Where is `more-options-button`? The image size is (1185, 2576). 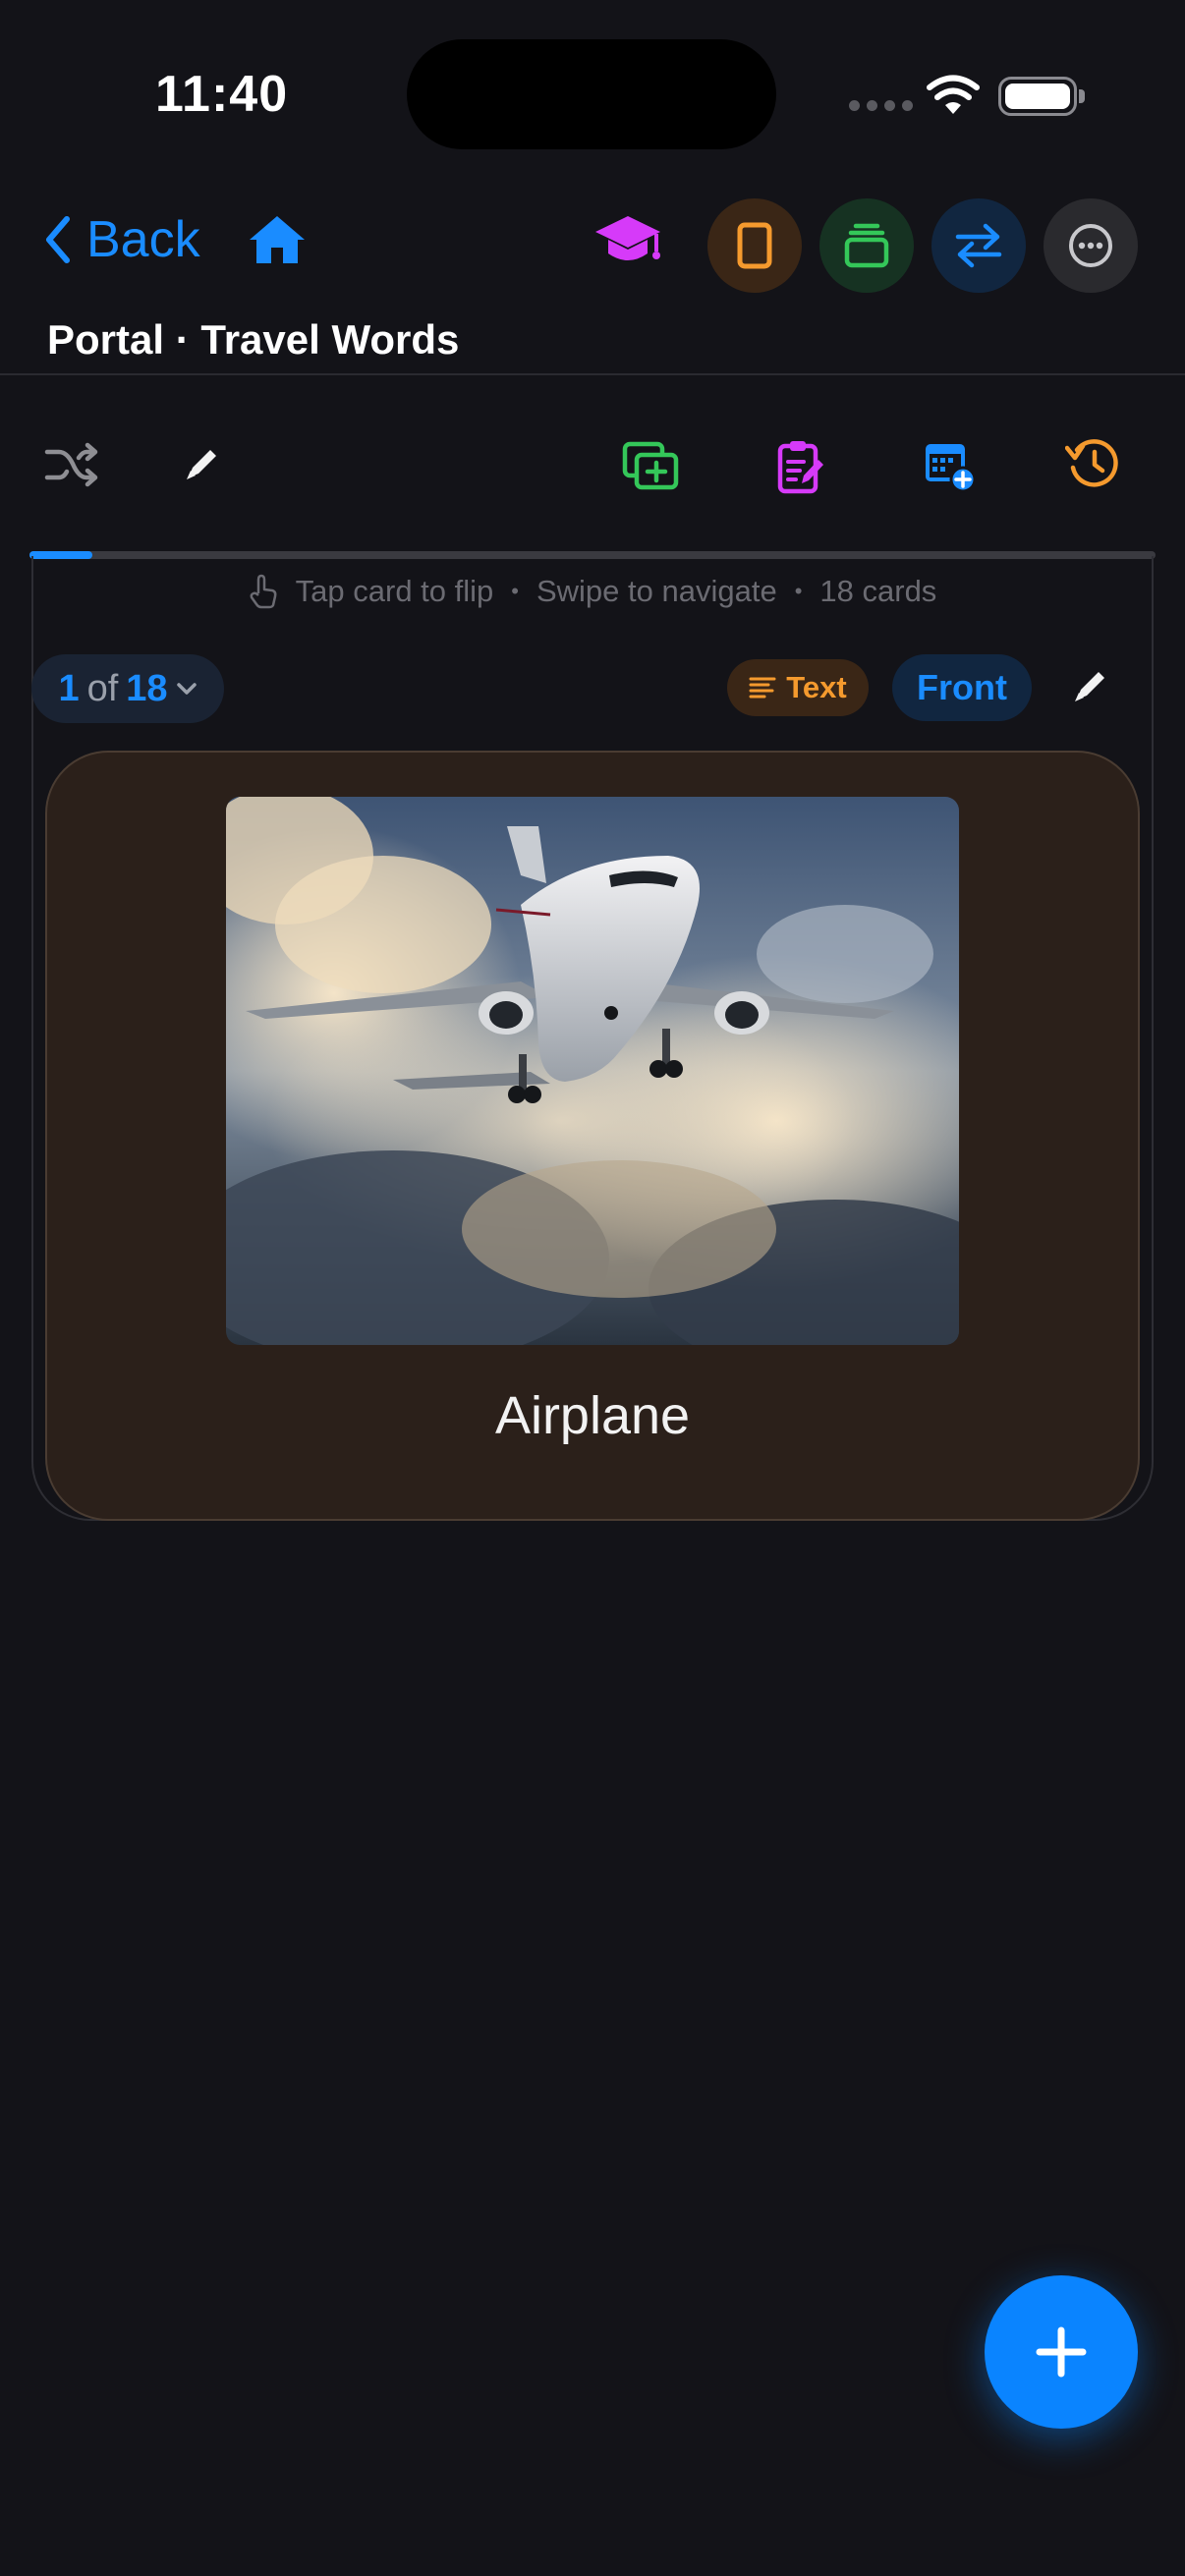 more-options-button is located at coordinates (1091, 245).